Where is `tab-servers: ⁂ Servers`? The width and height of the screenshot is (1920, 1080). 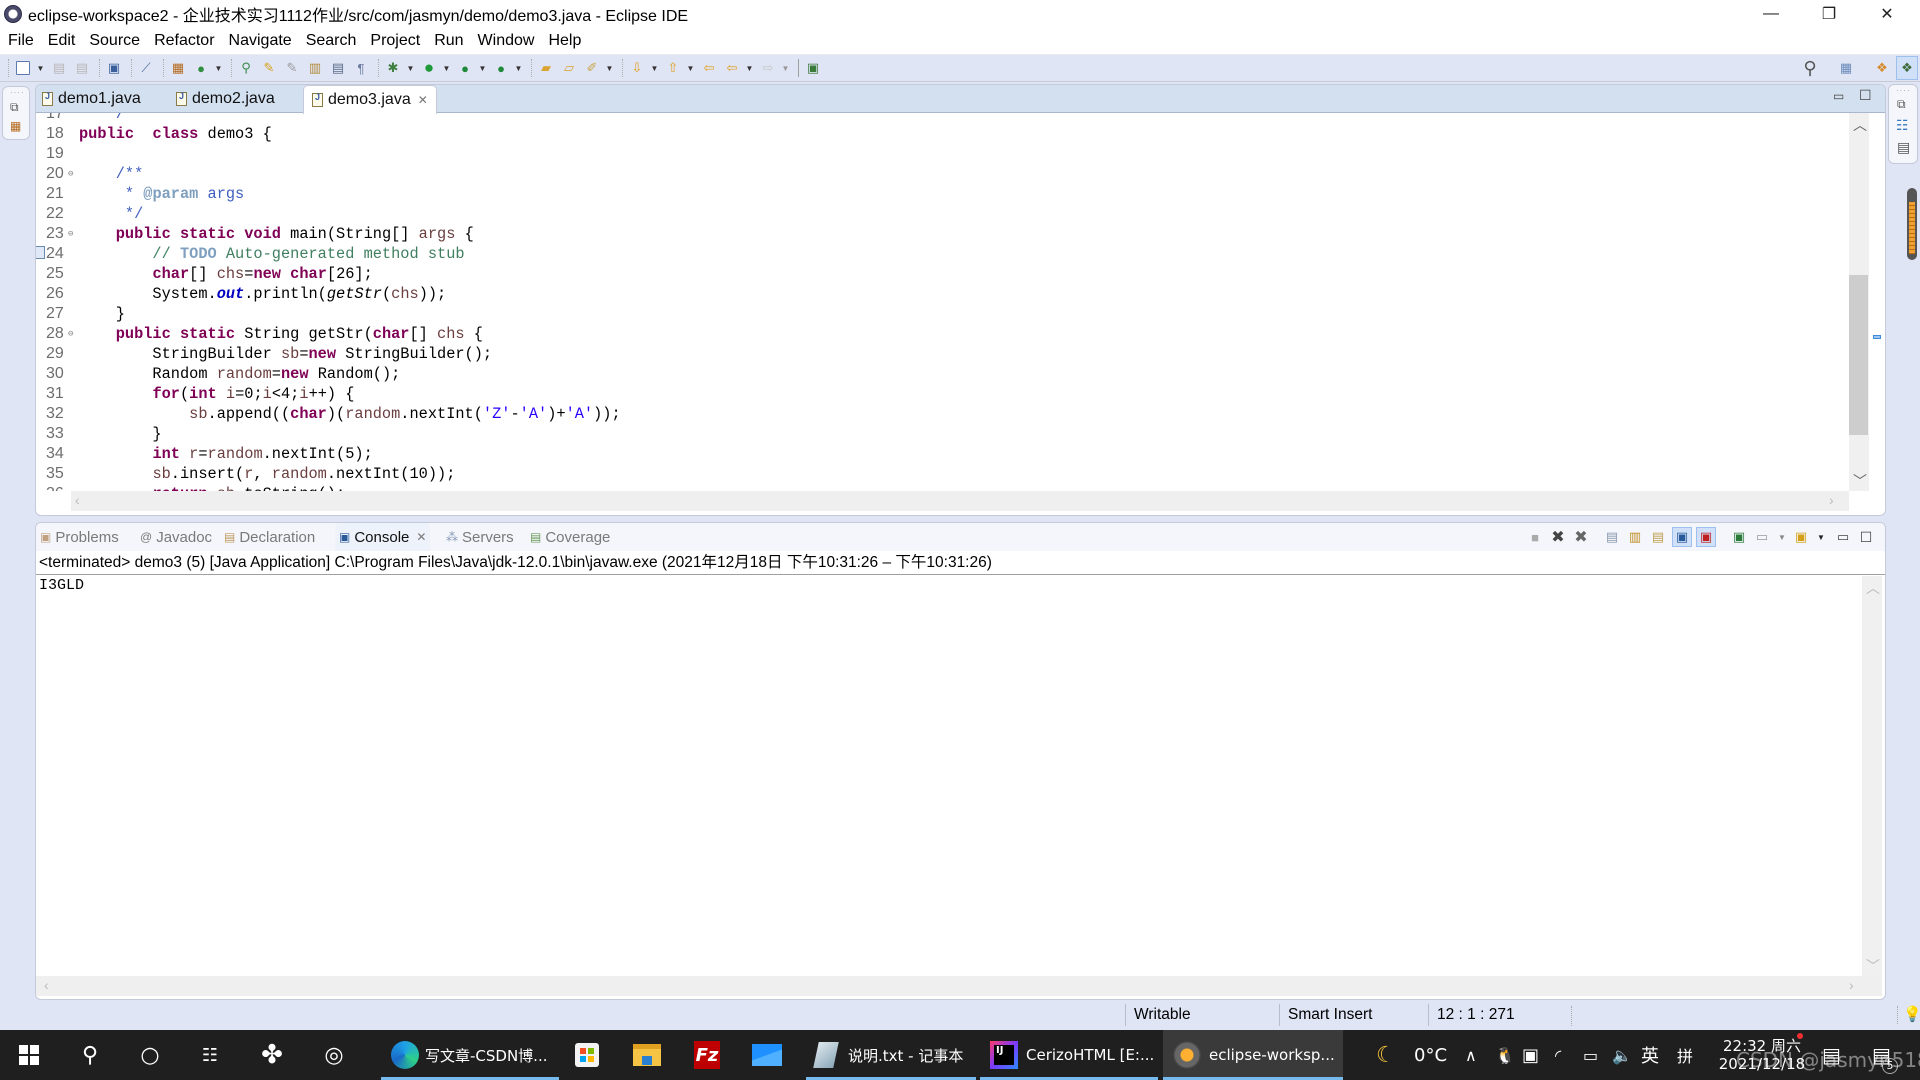
tab-servers: ⁂ Servers is located at coordinates (480, 537).